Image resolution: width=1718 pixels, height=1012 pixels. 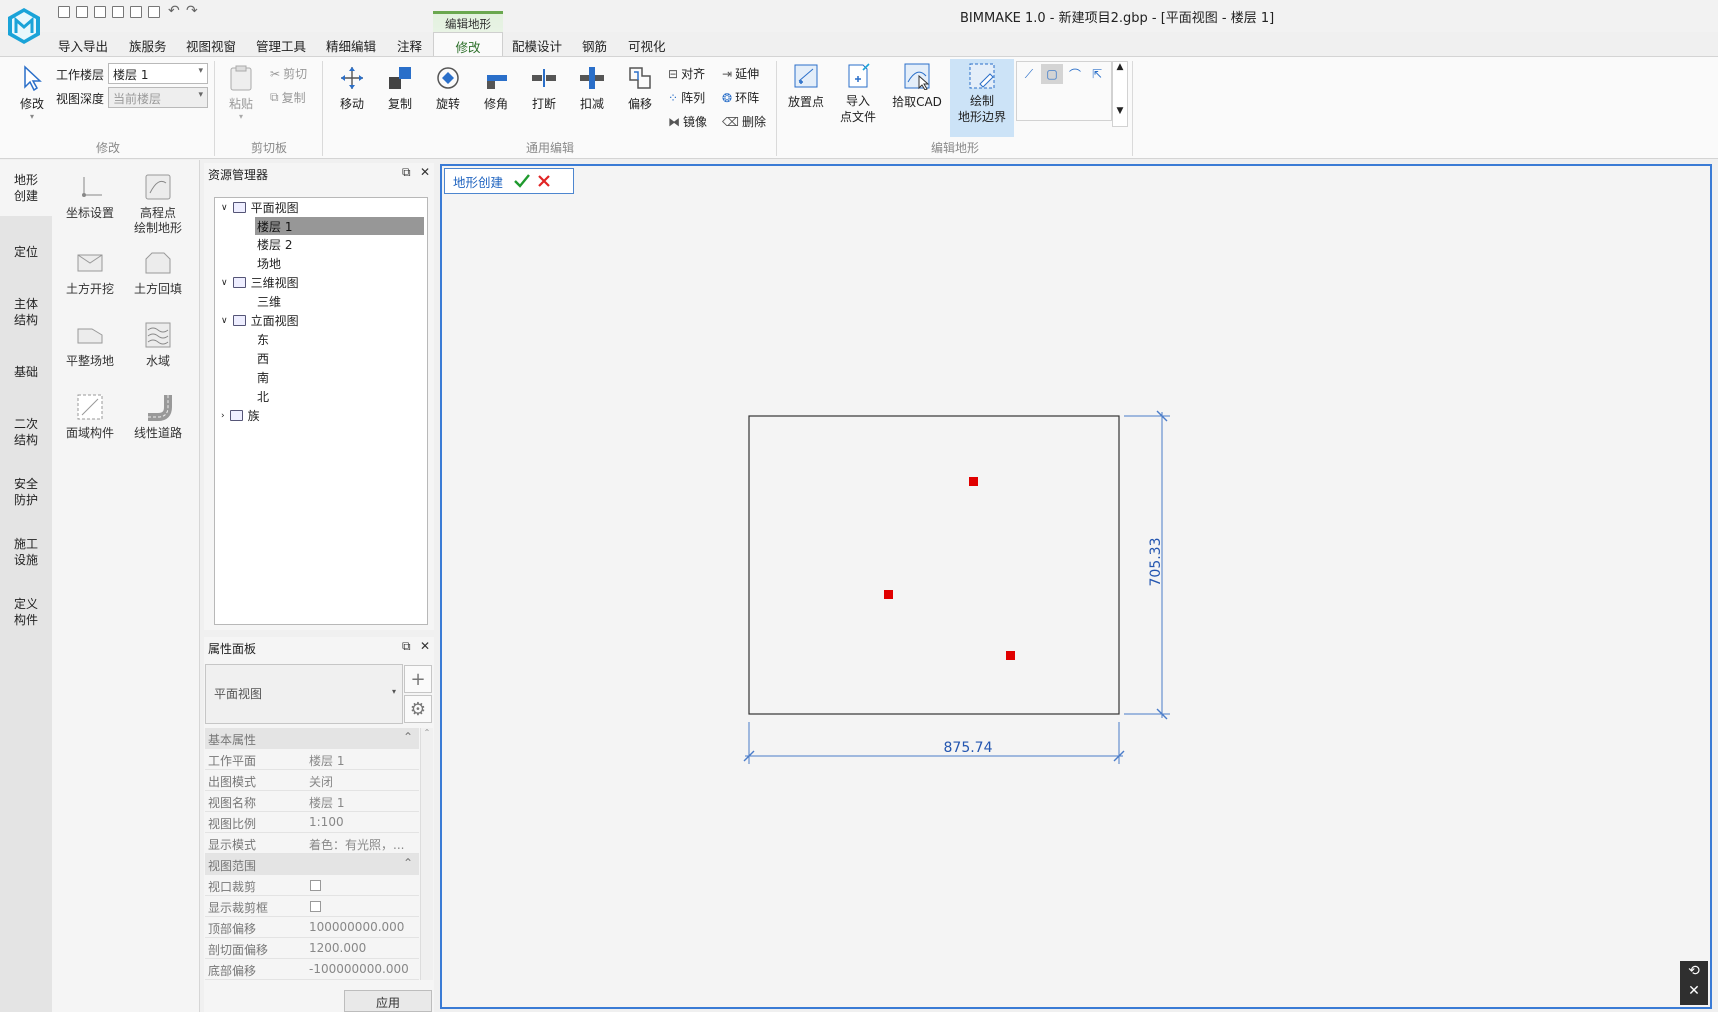 I want to click on copy-clip-button: ⧉ 复制, so click(x=288, y=97).